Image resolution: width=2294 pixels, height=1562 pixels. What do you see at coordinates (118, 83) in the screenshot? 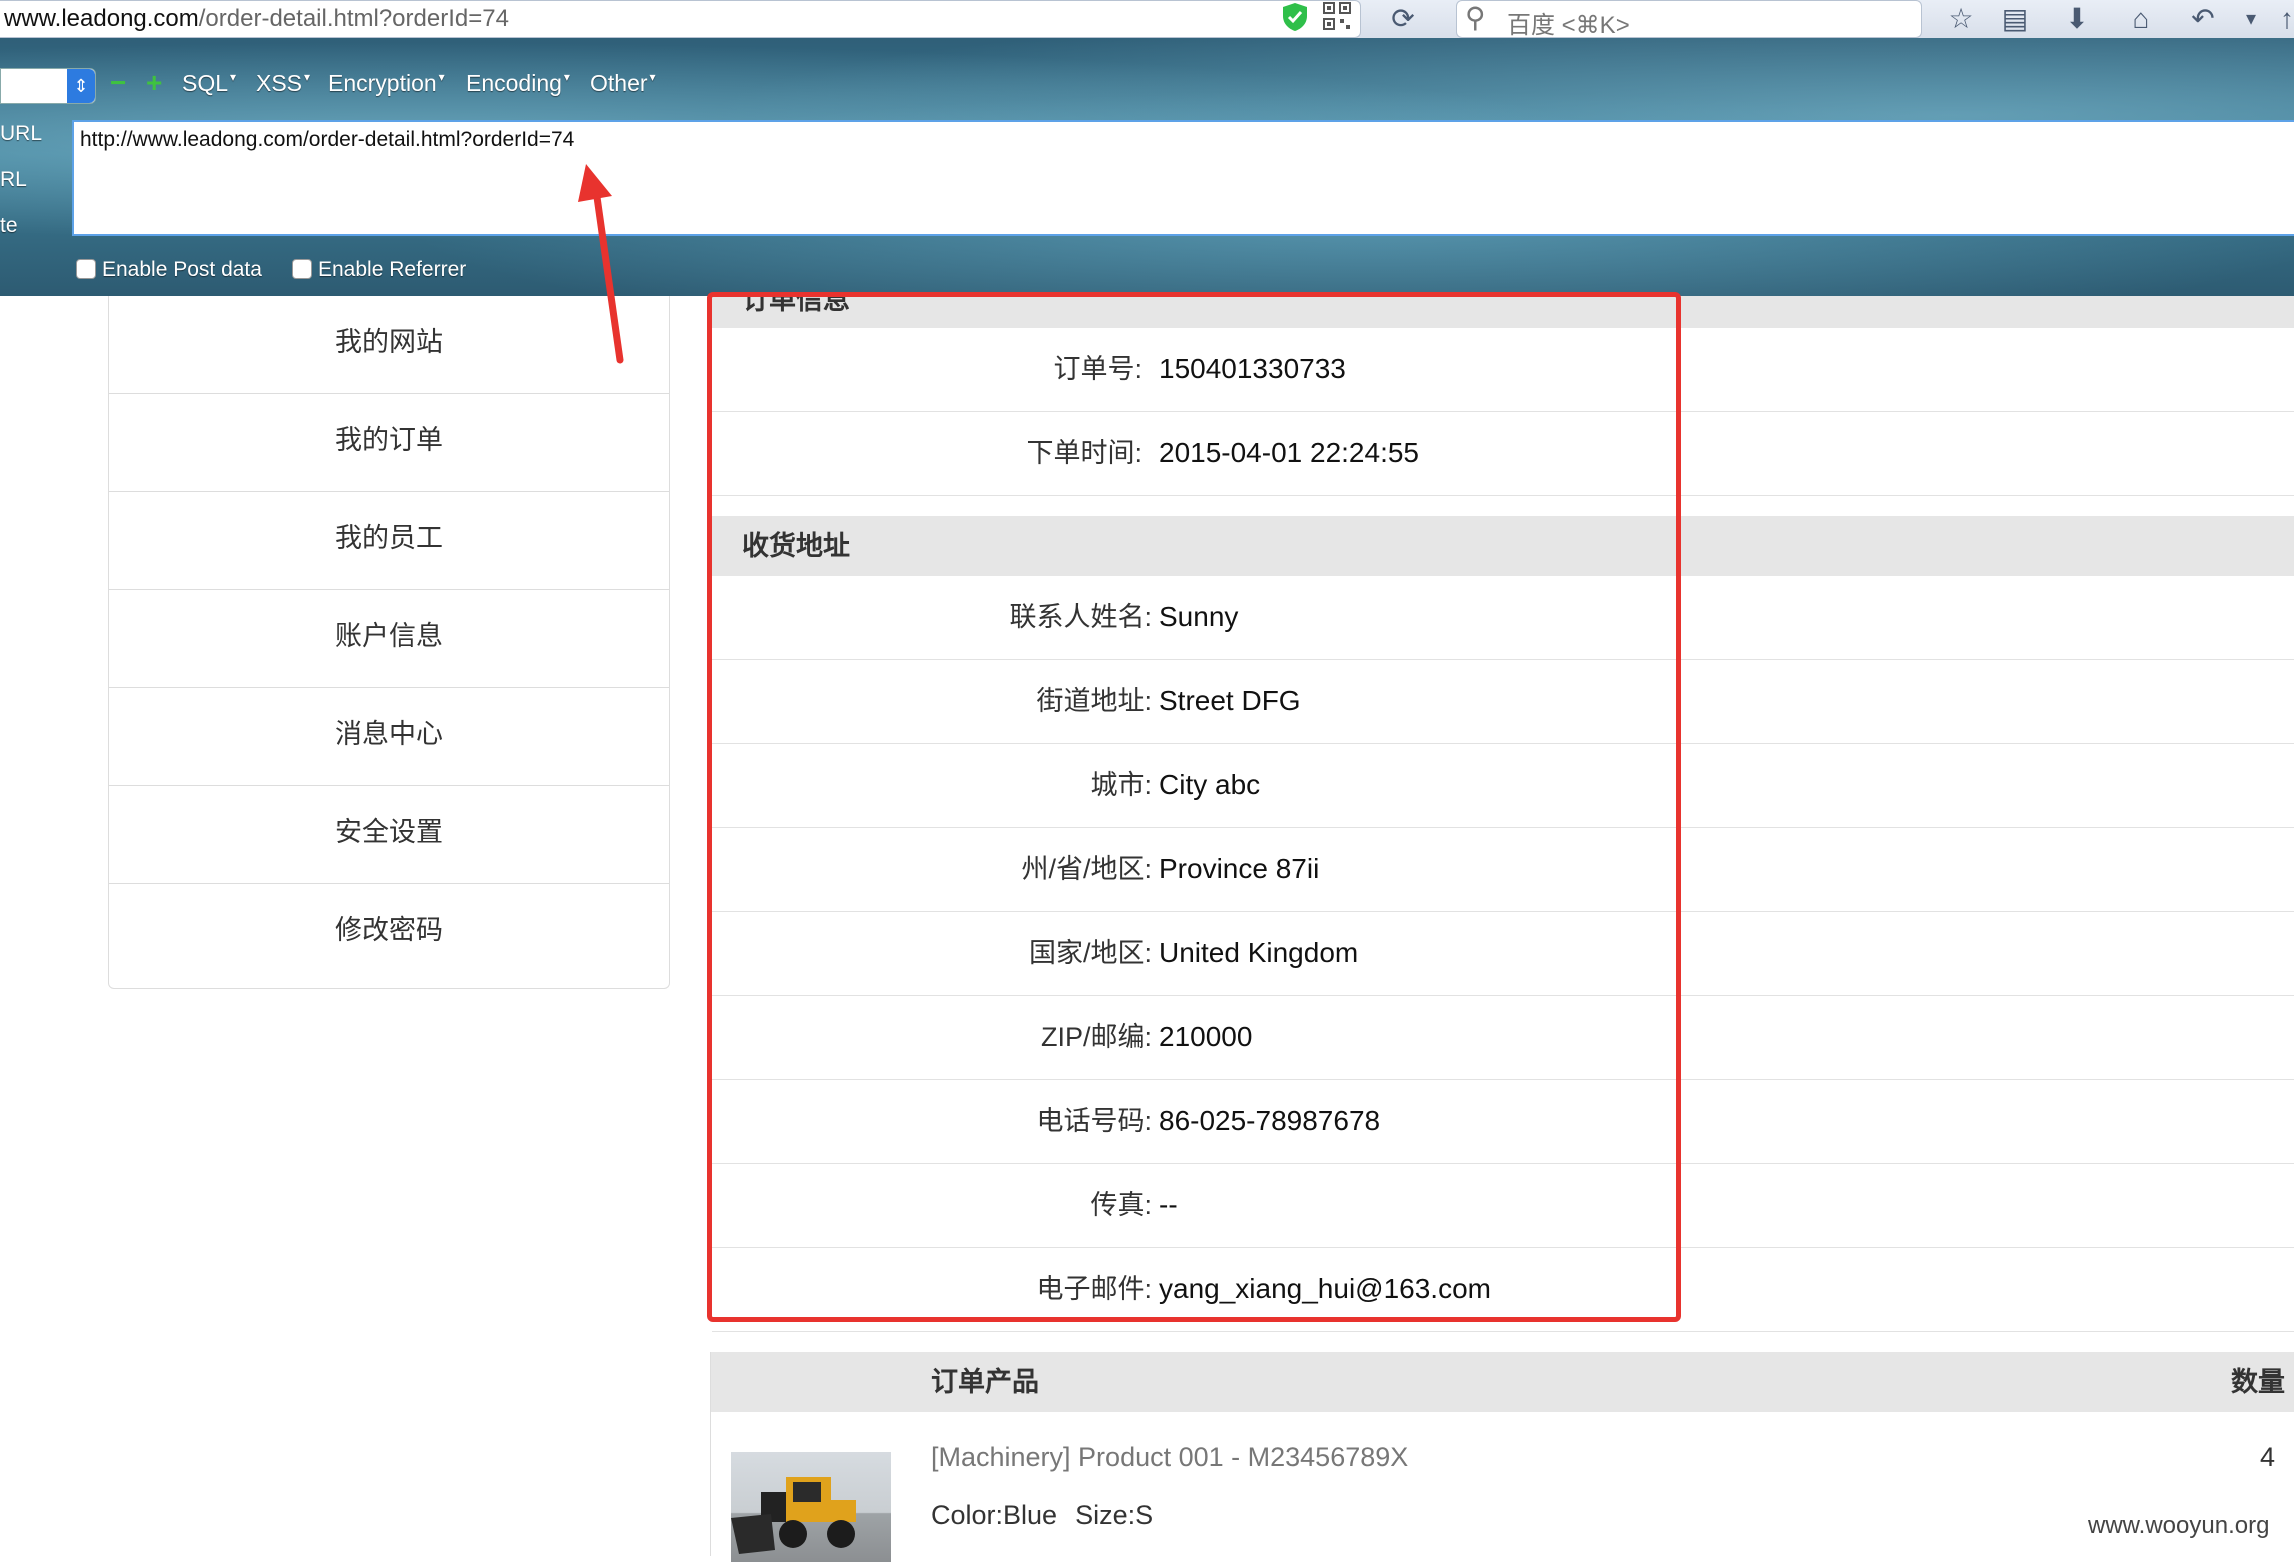
I see `minus-icon: −` at bounding box center [118, 83].